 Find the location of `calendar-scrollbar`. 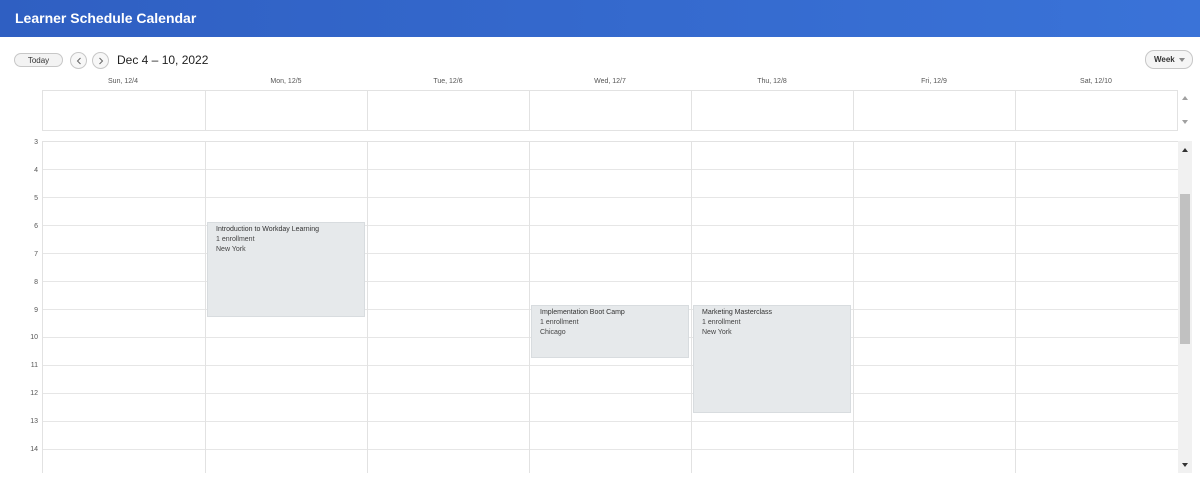

calendar-scrollbar is located at coordinates (1185, 307).